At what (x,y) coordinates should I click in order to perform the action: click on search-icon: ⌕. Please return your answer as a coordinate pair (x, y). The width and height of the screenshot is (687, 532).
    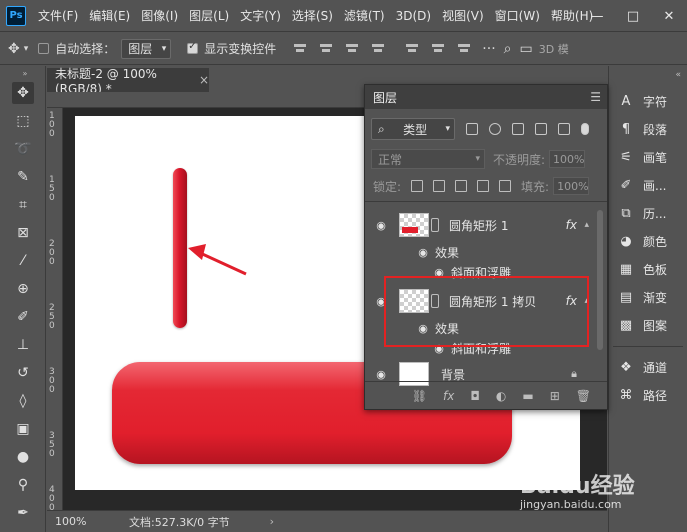
    Looking at the image, I should click on (508, 49).